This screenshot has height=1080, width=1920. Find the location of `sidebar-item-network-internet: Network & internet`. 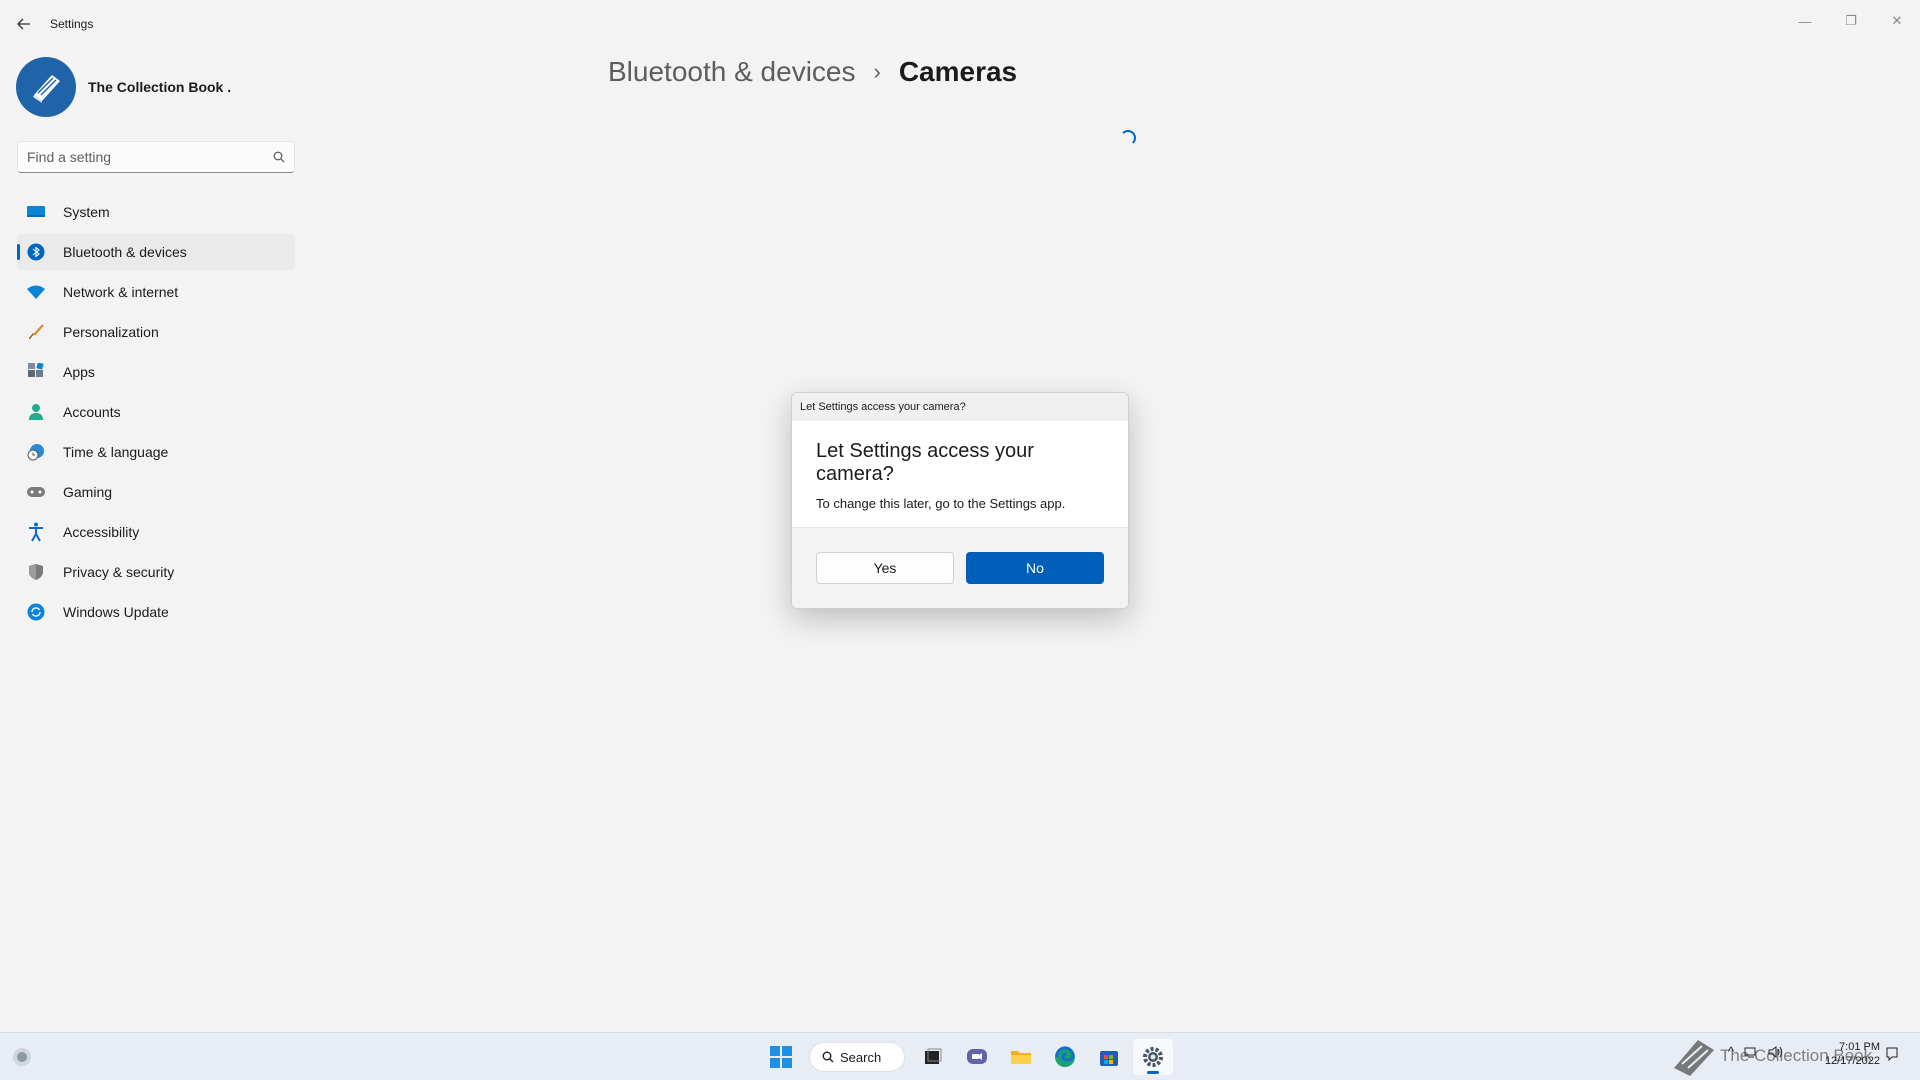

sidebar-item-network-internet: Network & internet is located at coordinates (156, 292).